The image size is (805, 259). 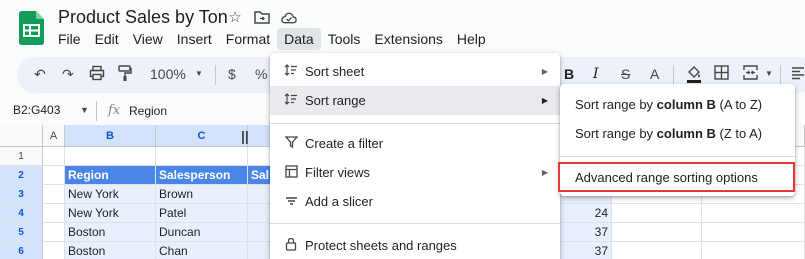 I want to click on menu-file: File, so click(x=69, y=39).